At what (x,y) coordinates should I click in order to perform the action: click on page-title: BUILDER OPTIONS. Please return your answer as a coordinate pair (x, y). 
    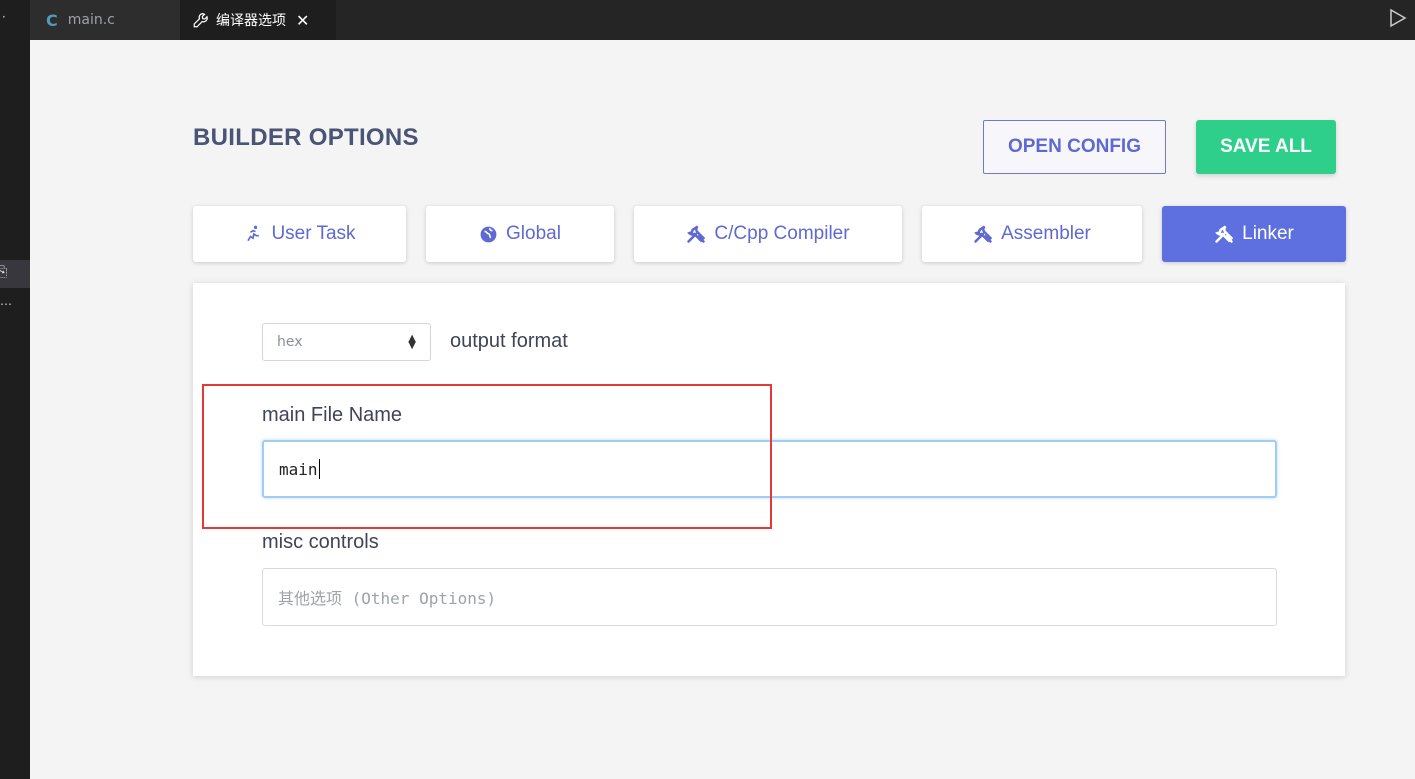
    Looking at the image, I should click on (306, 137).